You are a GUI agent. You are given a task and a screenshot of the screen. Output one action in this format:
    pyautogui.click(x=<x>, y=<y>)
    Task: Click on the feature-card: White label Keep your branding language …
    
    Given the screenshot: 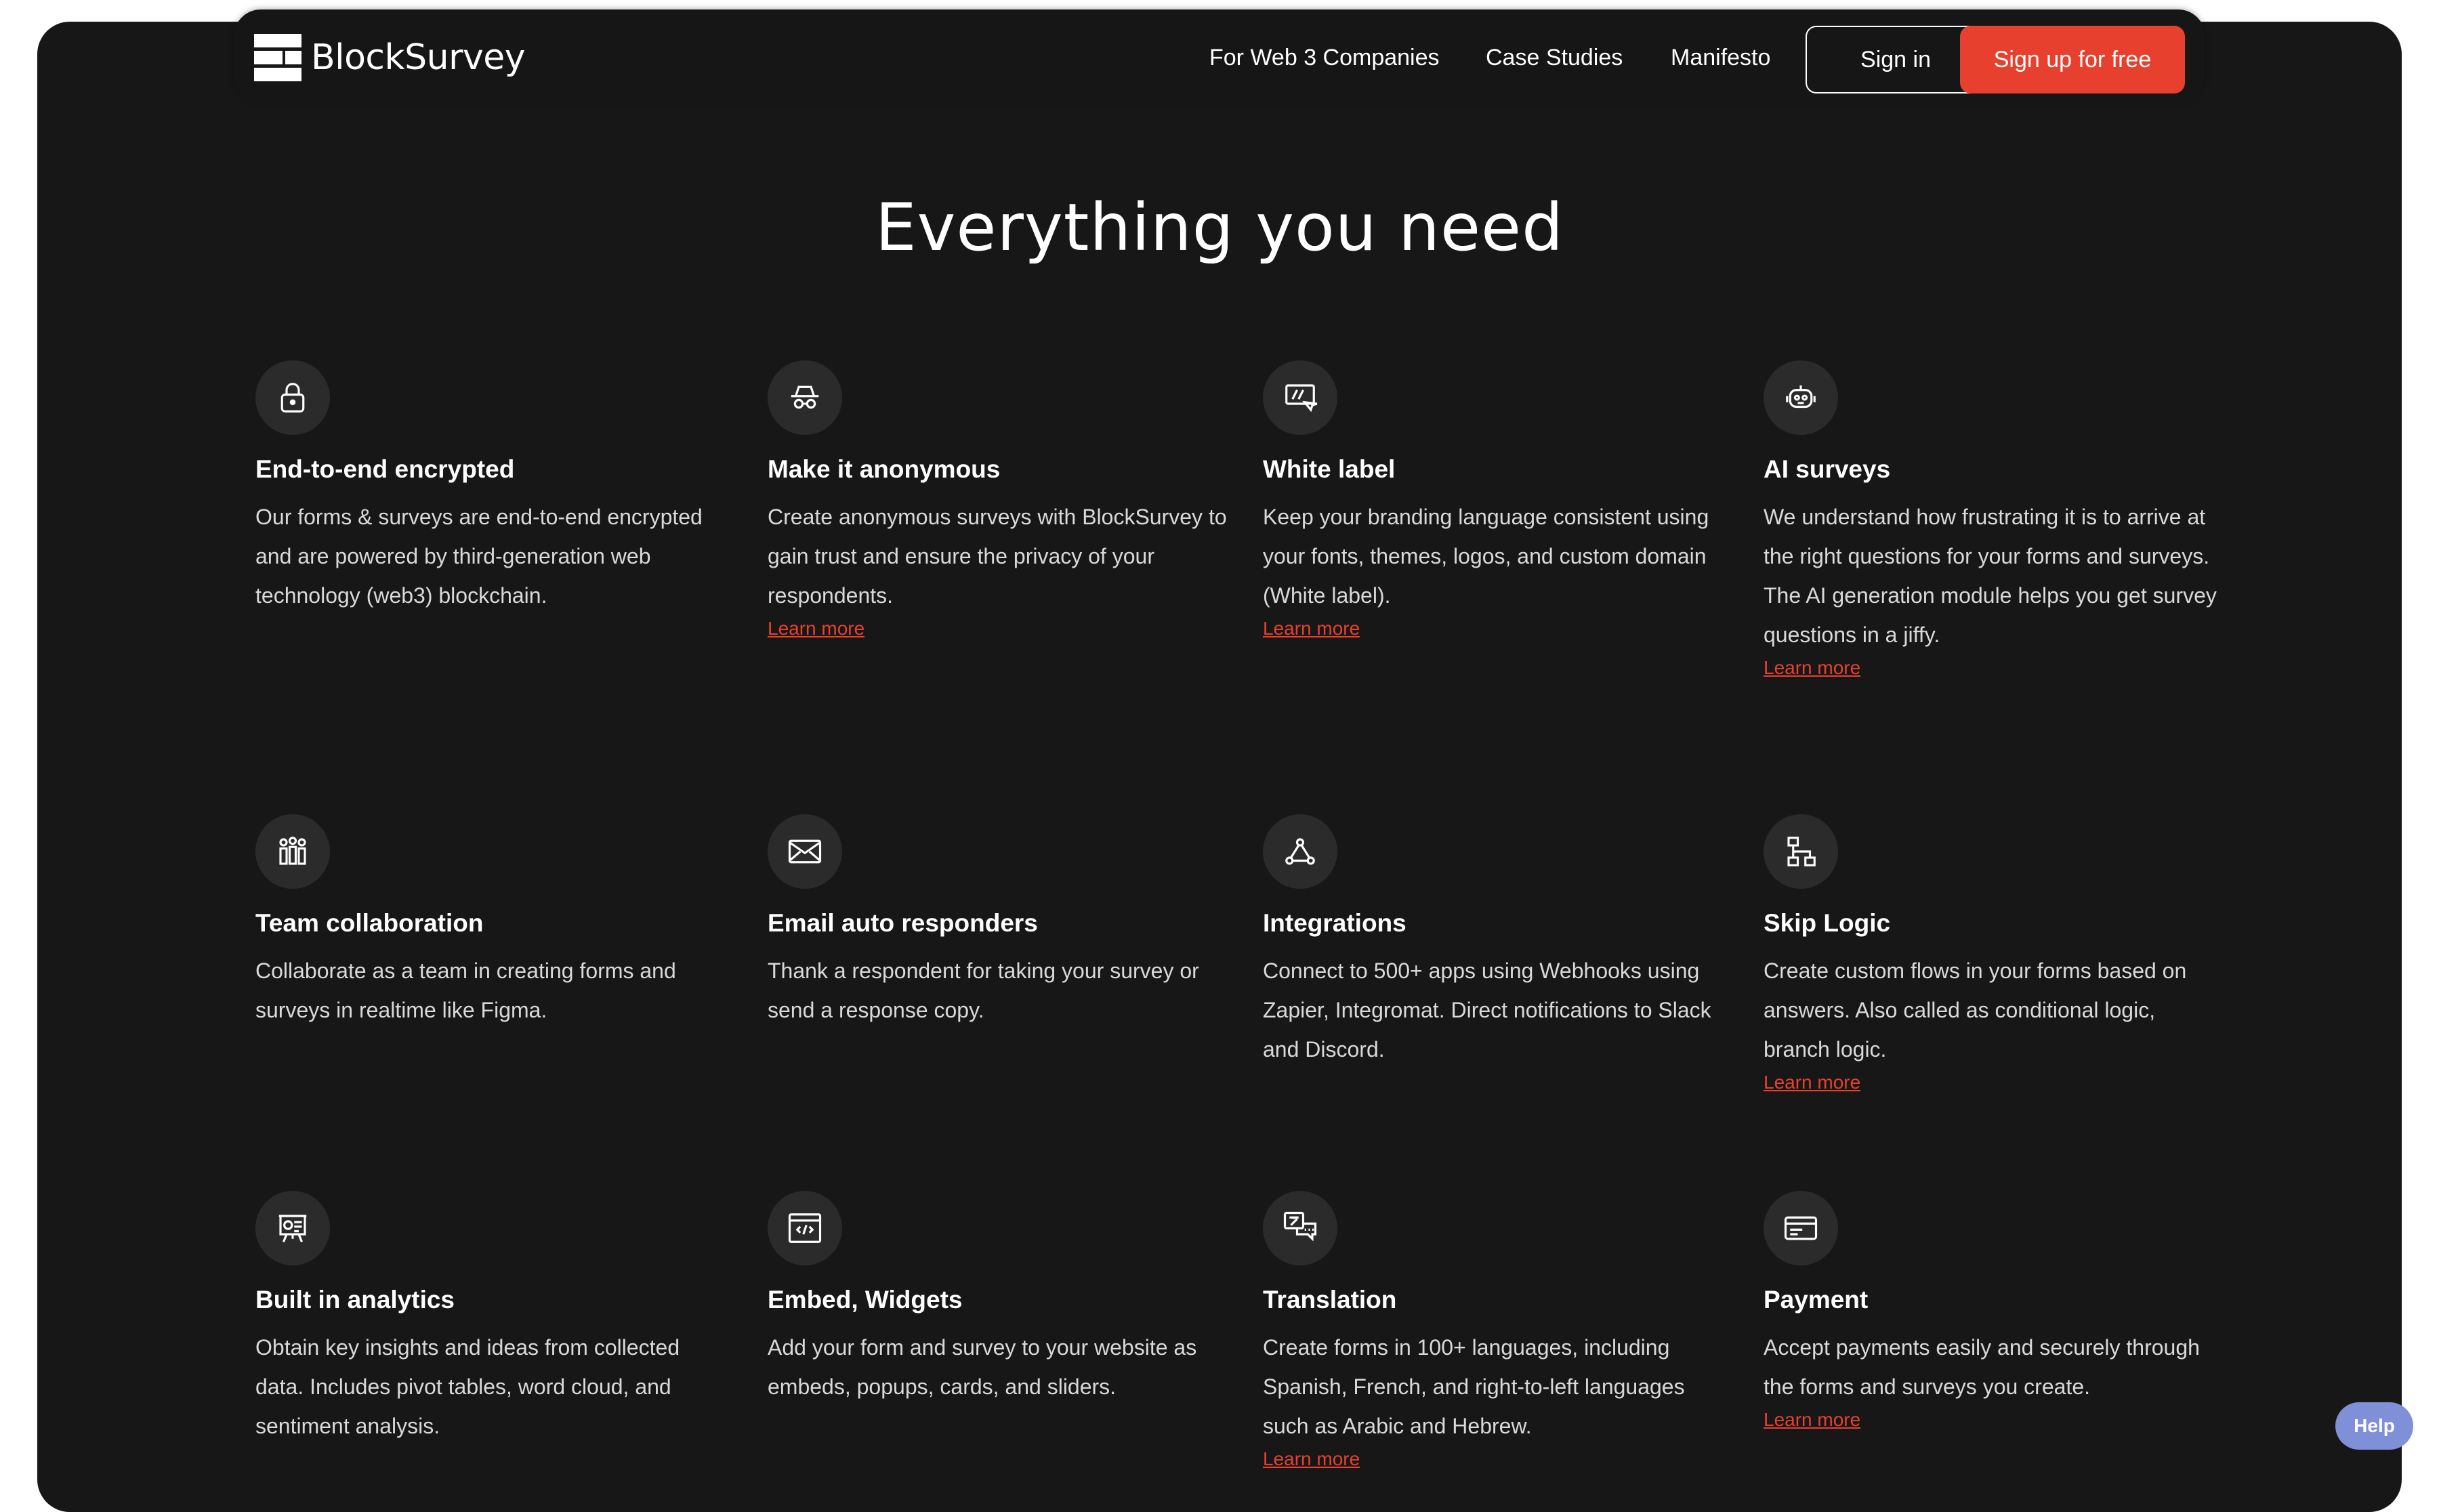 What is the action you would take?
    pyautogui.click(x=1493, y=499)
    